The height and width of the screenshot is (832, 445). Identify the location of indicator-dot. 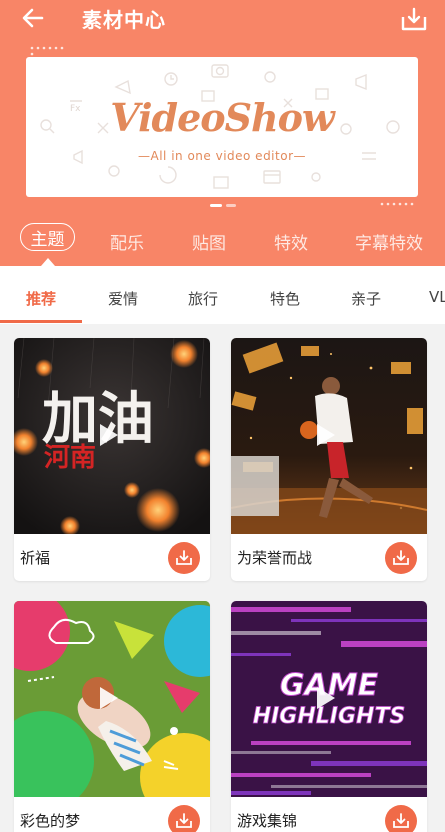
(230, 205).